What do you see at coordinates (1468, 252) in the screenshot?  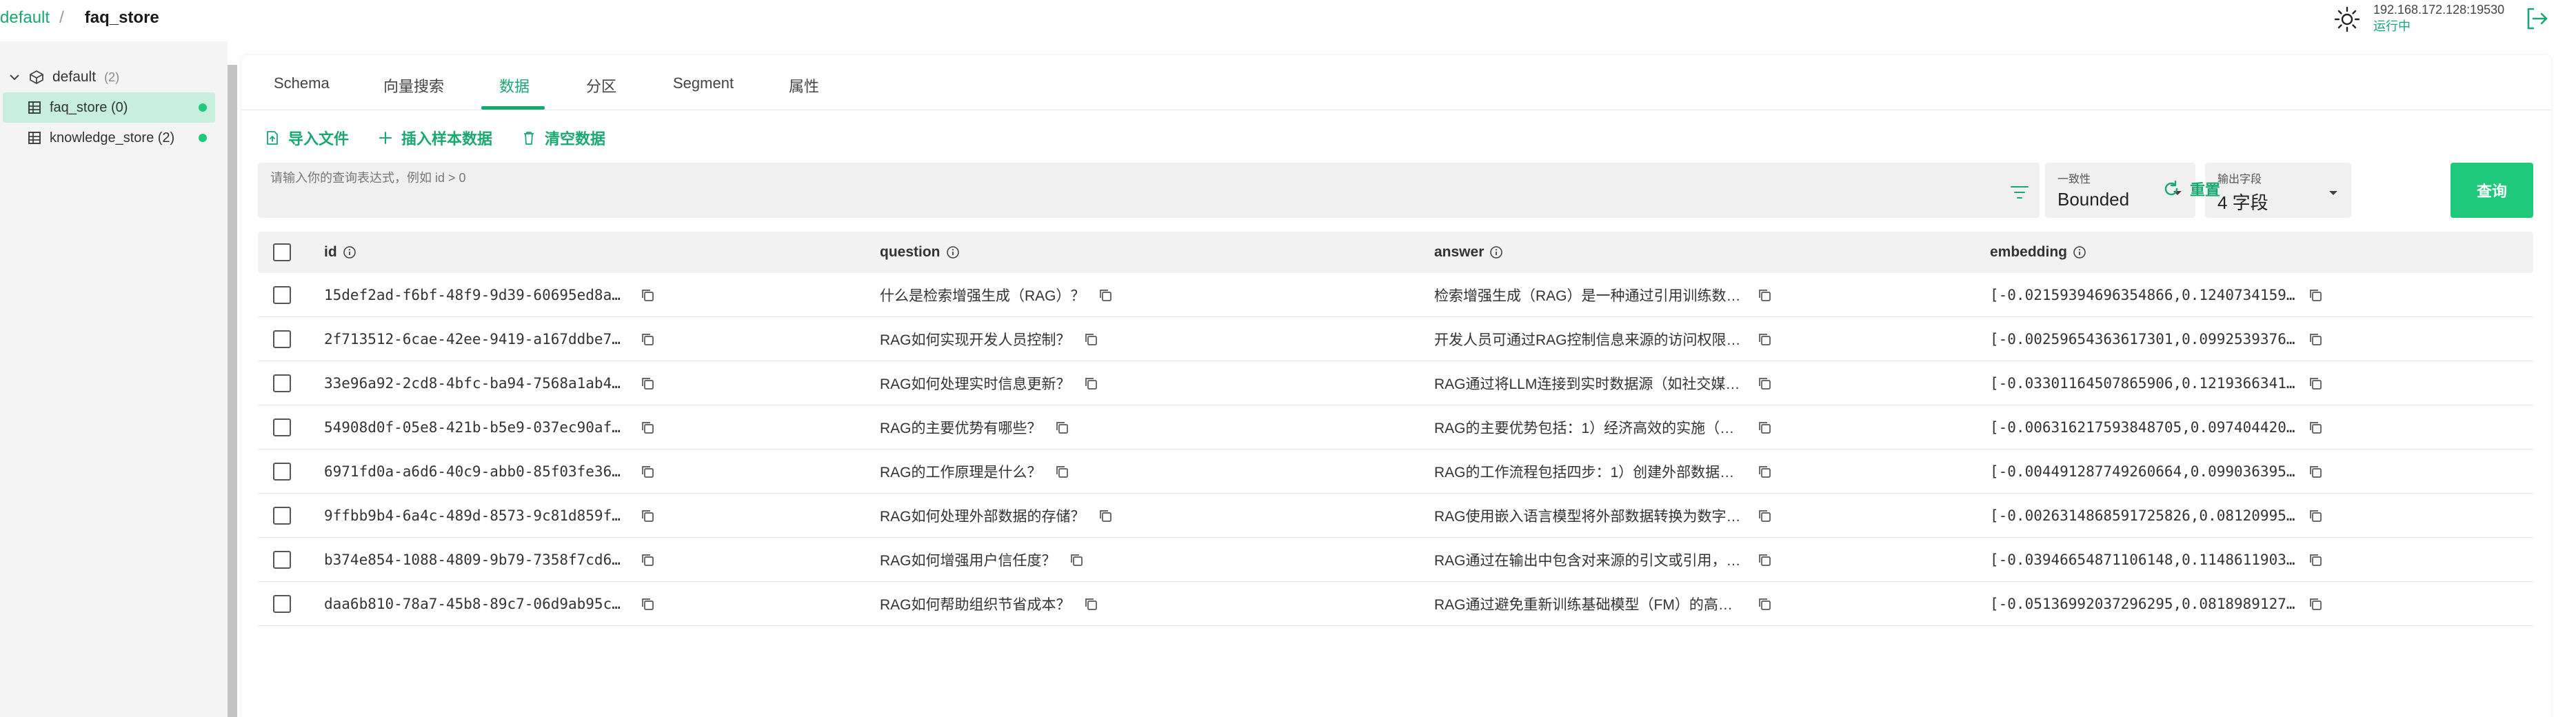 I see `column-header-answer: answer` at bounding box center [1468, 252].